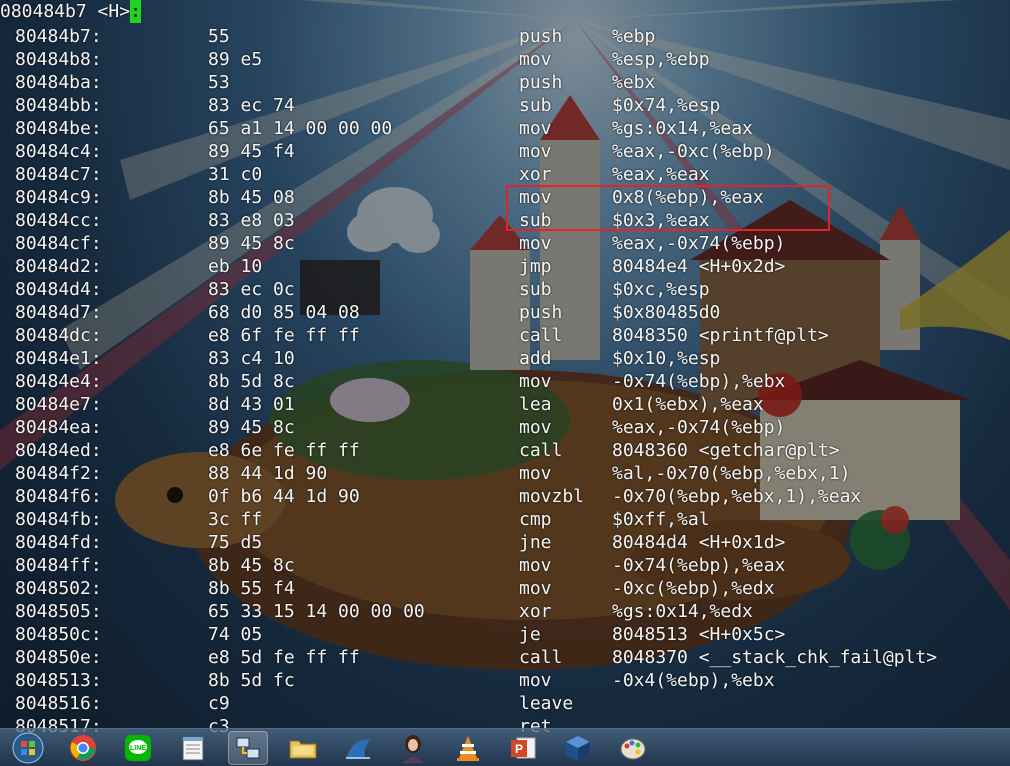 The image size is (1010, 766). I want to click on instruction-bytes: 88 44 1d 90, so click(268, 473).